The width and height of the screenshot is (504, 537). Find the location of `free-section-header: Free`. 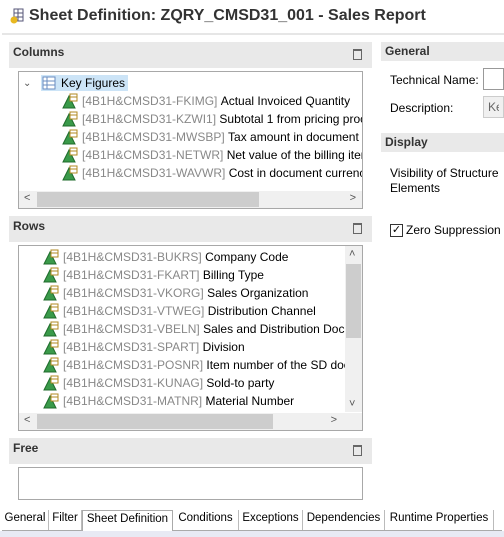

free-section-header: Free is located at coordinates (190, 451).